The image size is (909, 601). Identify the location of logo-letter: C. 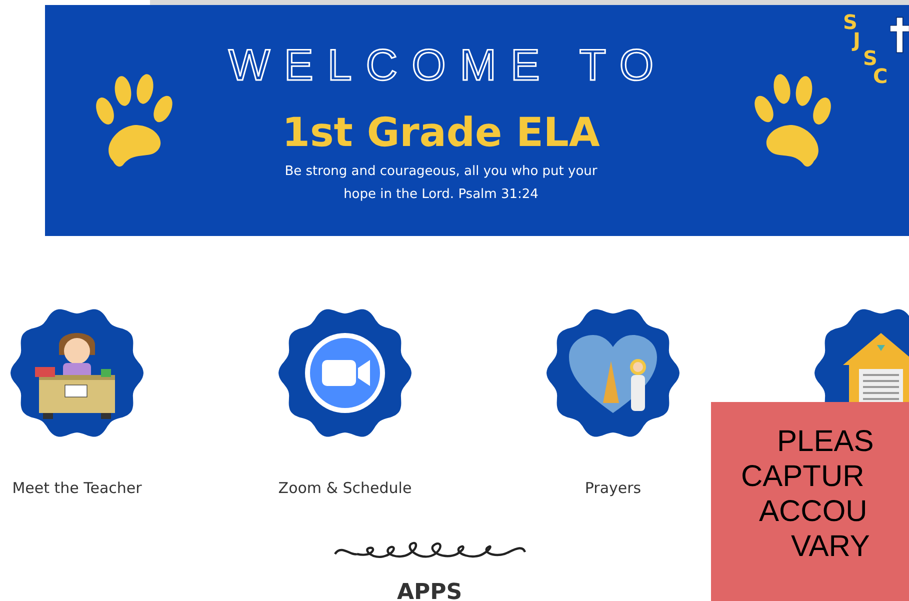
(880, 76).